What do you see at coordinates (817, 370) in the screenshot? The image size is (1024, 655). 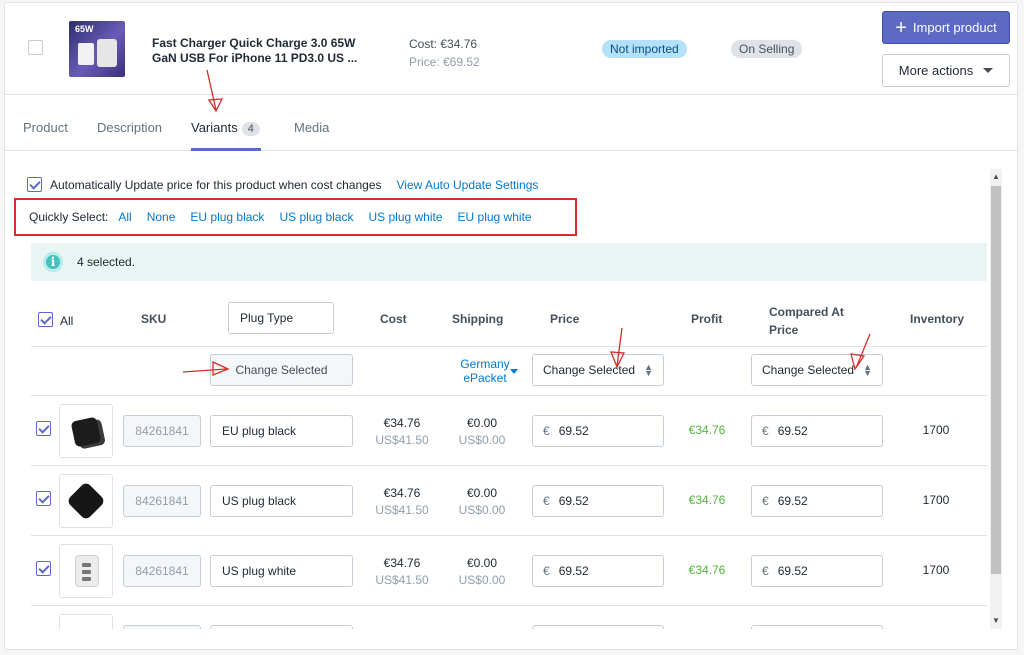 I see `compared-price-change-selected: Change Selected ▲ ▼` at bounding box center [817, 370].